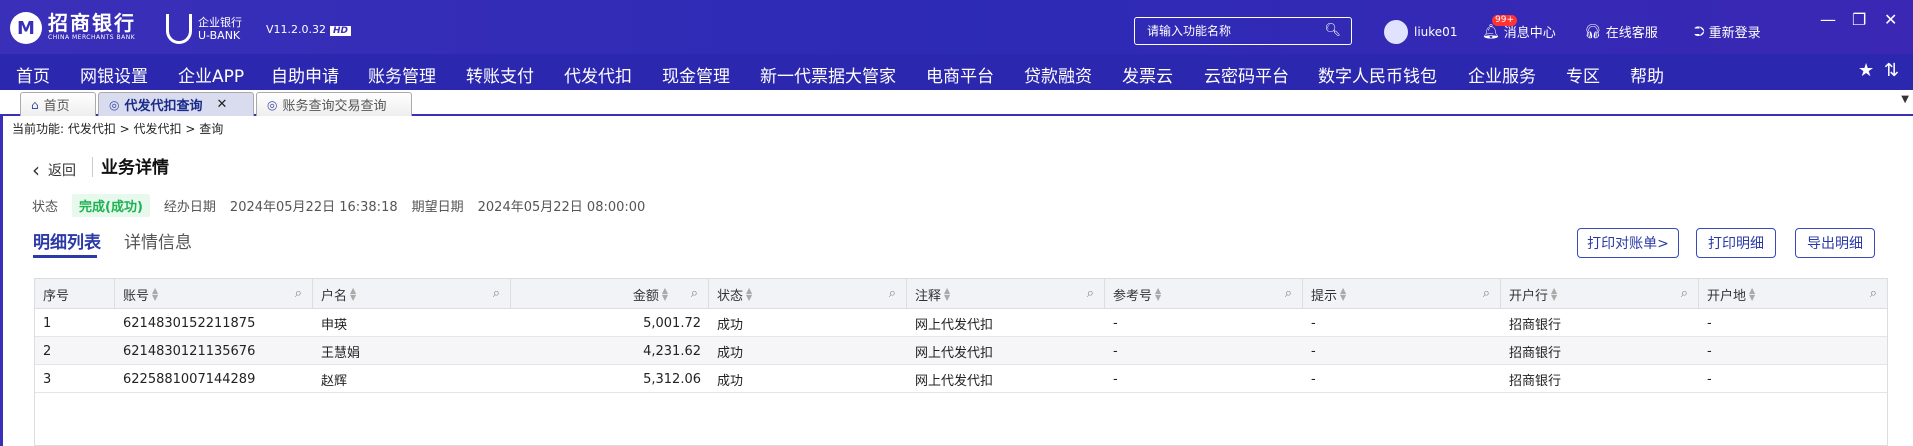 The height and width of the screenshot is (446, 1913). I want to click on tab-home: ⌂ 首页, so click(58, 104).